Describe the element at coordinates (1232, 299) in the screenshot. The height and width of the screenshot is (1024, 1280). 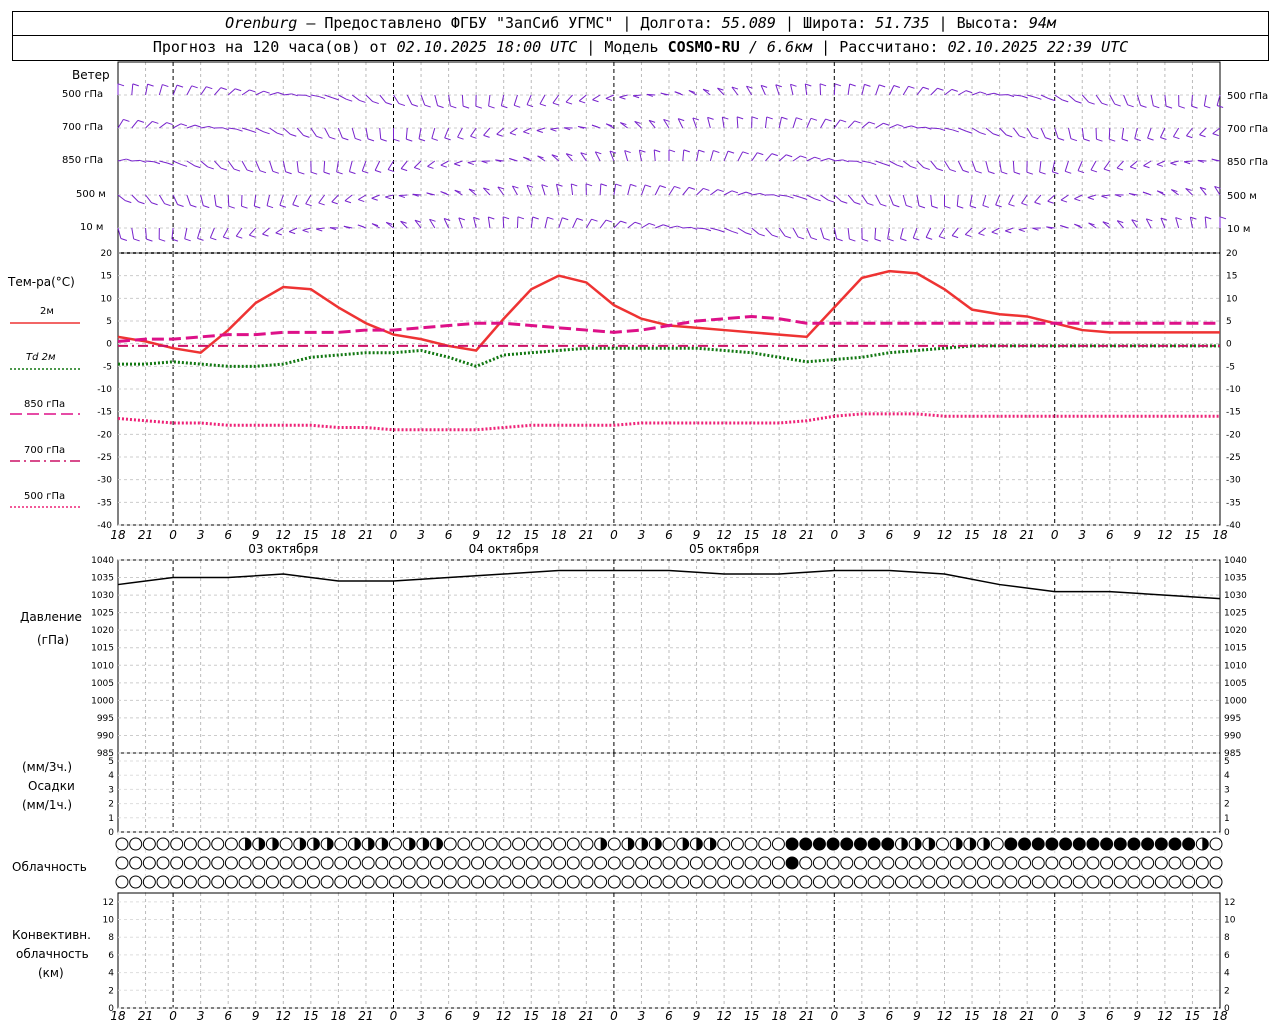
I see `temp-ytick-right: 10` at that location.